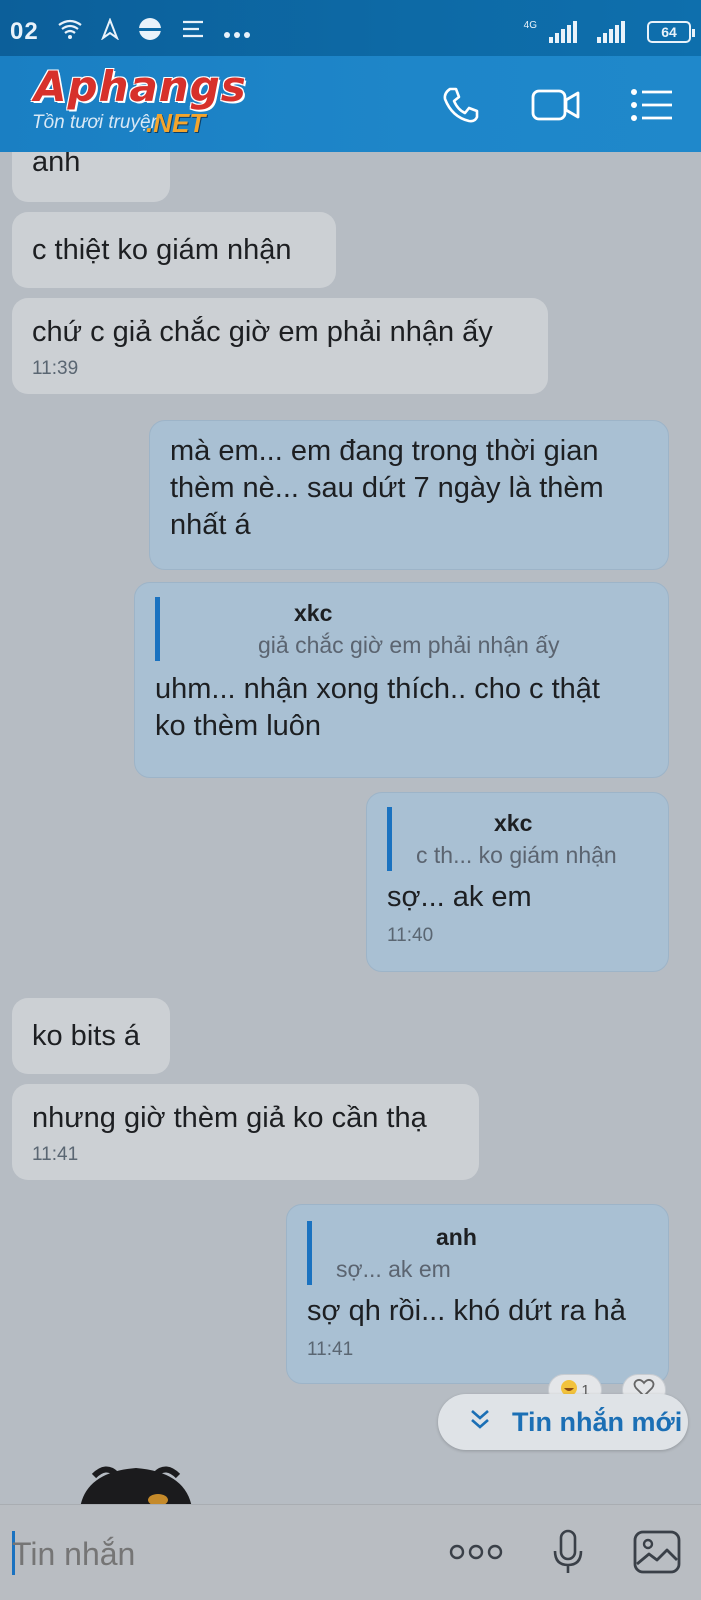 The height and width of the screenshot is (1600, 701). I want to click on call-button, so click(460, 107).